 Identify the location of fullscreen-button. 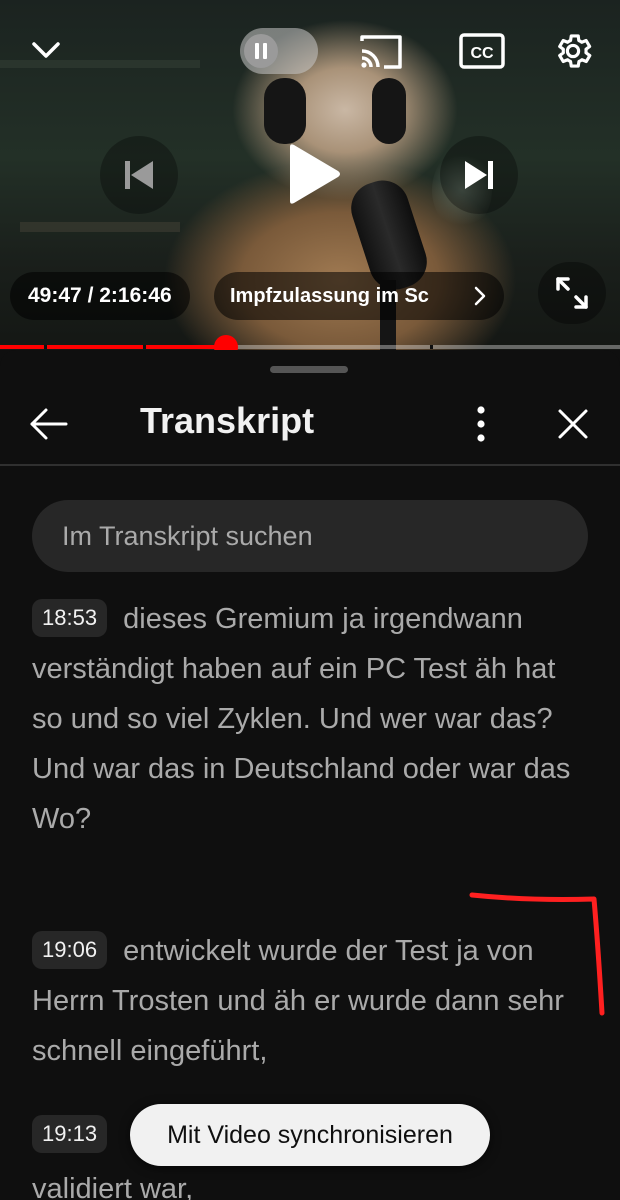
(572, 293).